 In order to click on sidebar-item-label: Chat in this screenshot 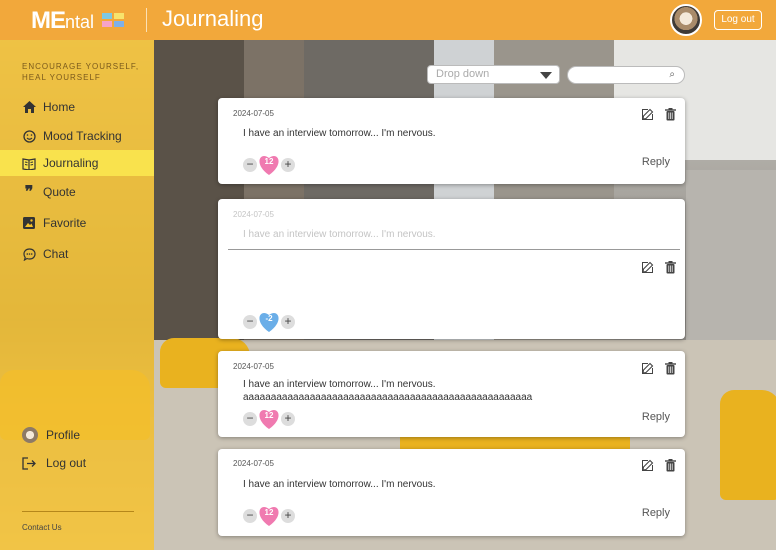, I will do `click(56, 254)`.